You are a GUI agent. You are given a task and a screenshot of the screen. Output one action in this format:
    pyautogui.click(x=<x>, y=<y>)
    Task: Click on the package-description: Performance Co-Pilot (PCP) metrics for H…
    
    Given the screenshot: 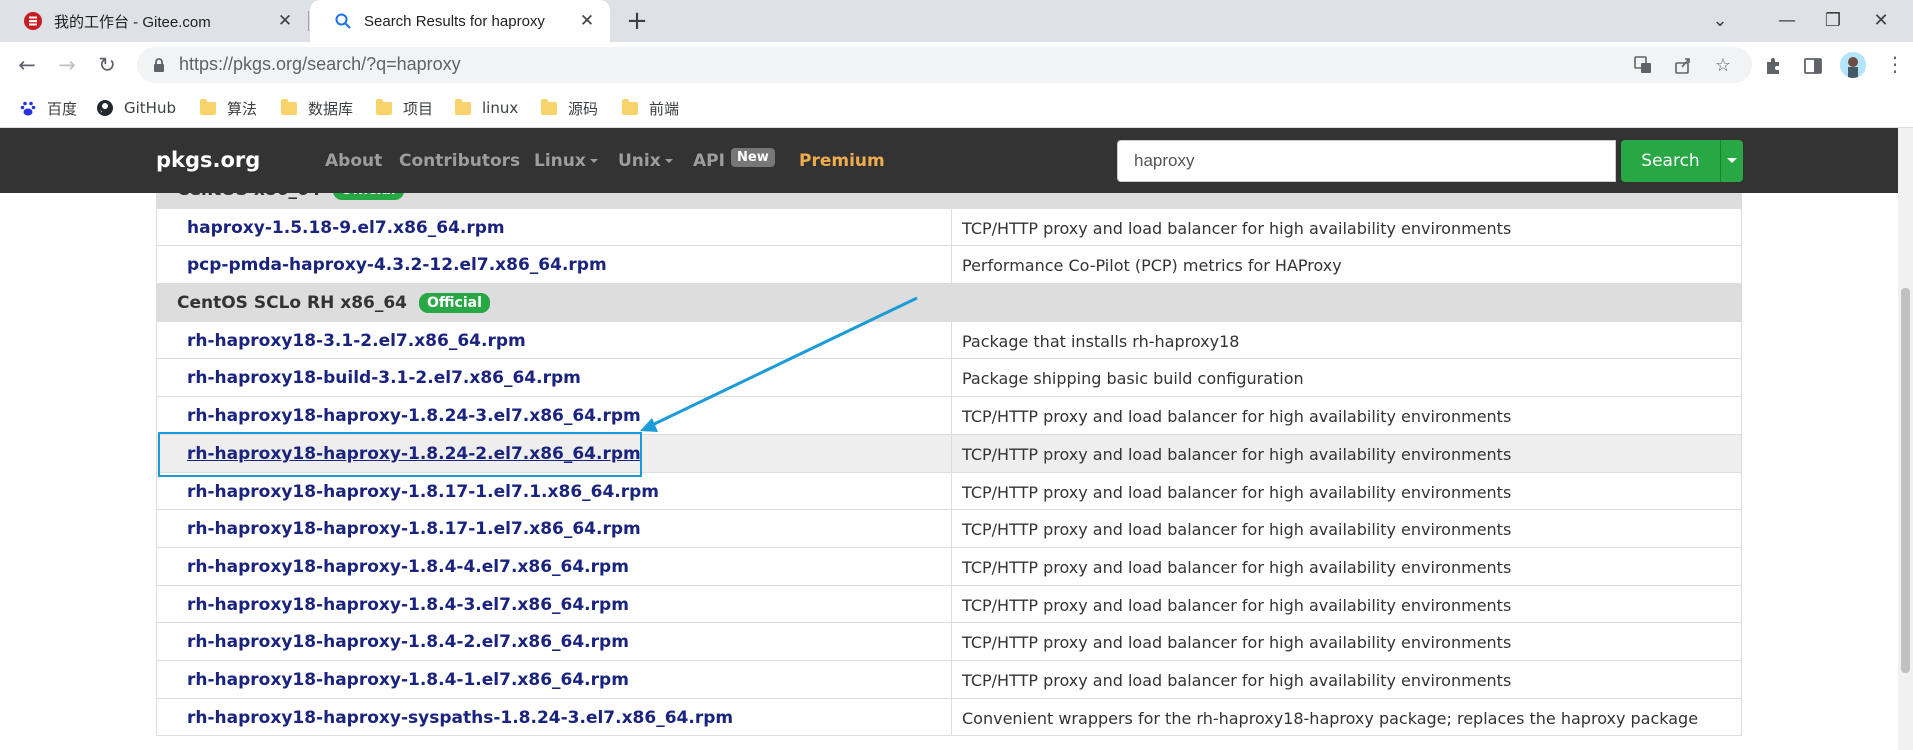 What is the action you would take?
    pyautogui.click(x=1152, y=266)
    